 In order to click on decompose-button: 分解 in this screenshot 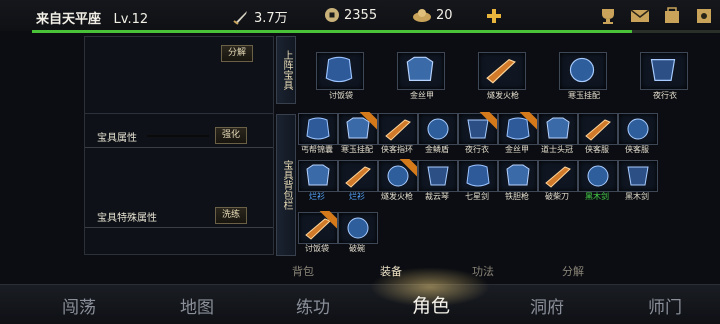, I will do `click(237, 53)`.